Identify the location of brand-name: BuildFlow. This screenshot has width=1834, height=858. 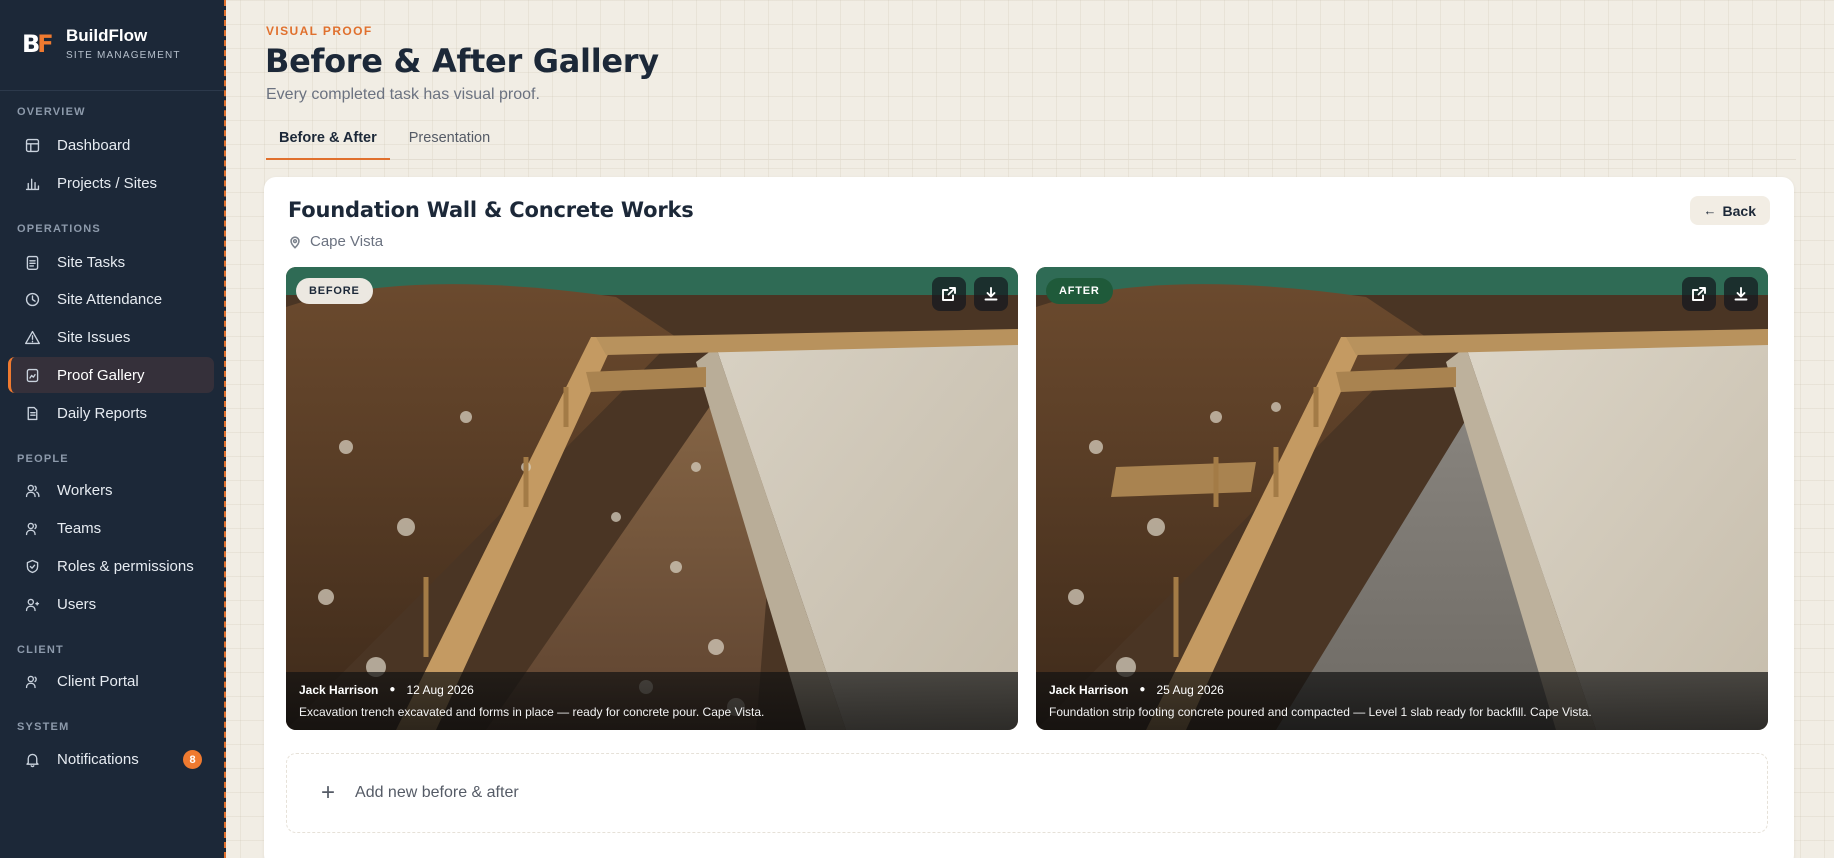
(107, 35).